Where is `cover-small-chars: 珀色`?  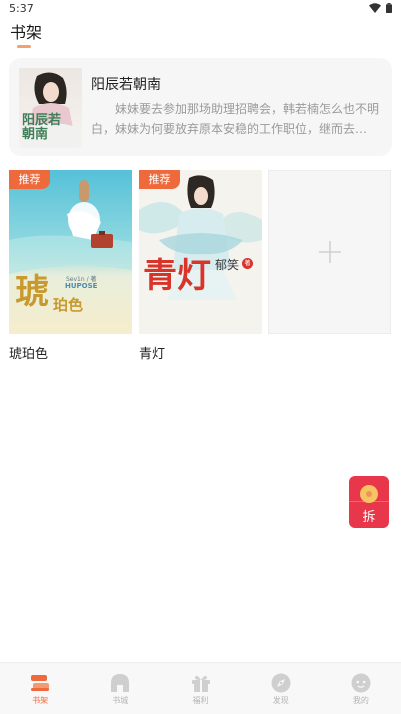
cover-small-chars: 珀色 is located at coordinates (68, 305).